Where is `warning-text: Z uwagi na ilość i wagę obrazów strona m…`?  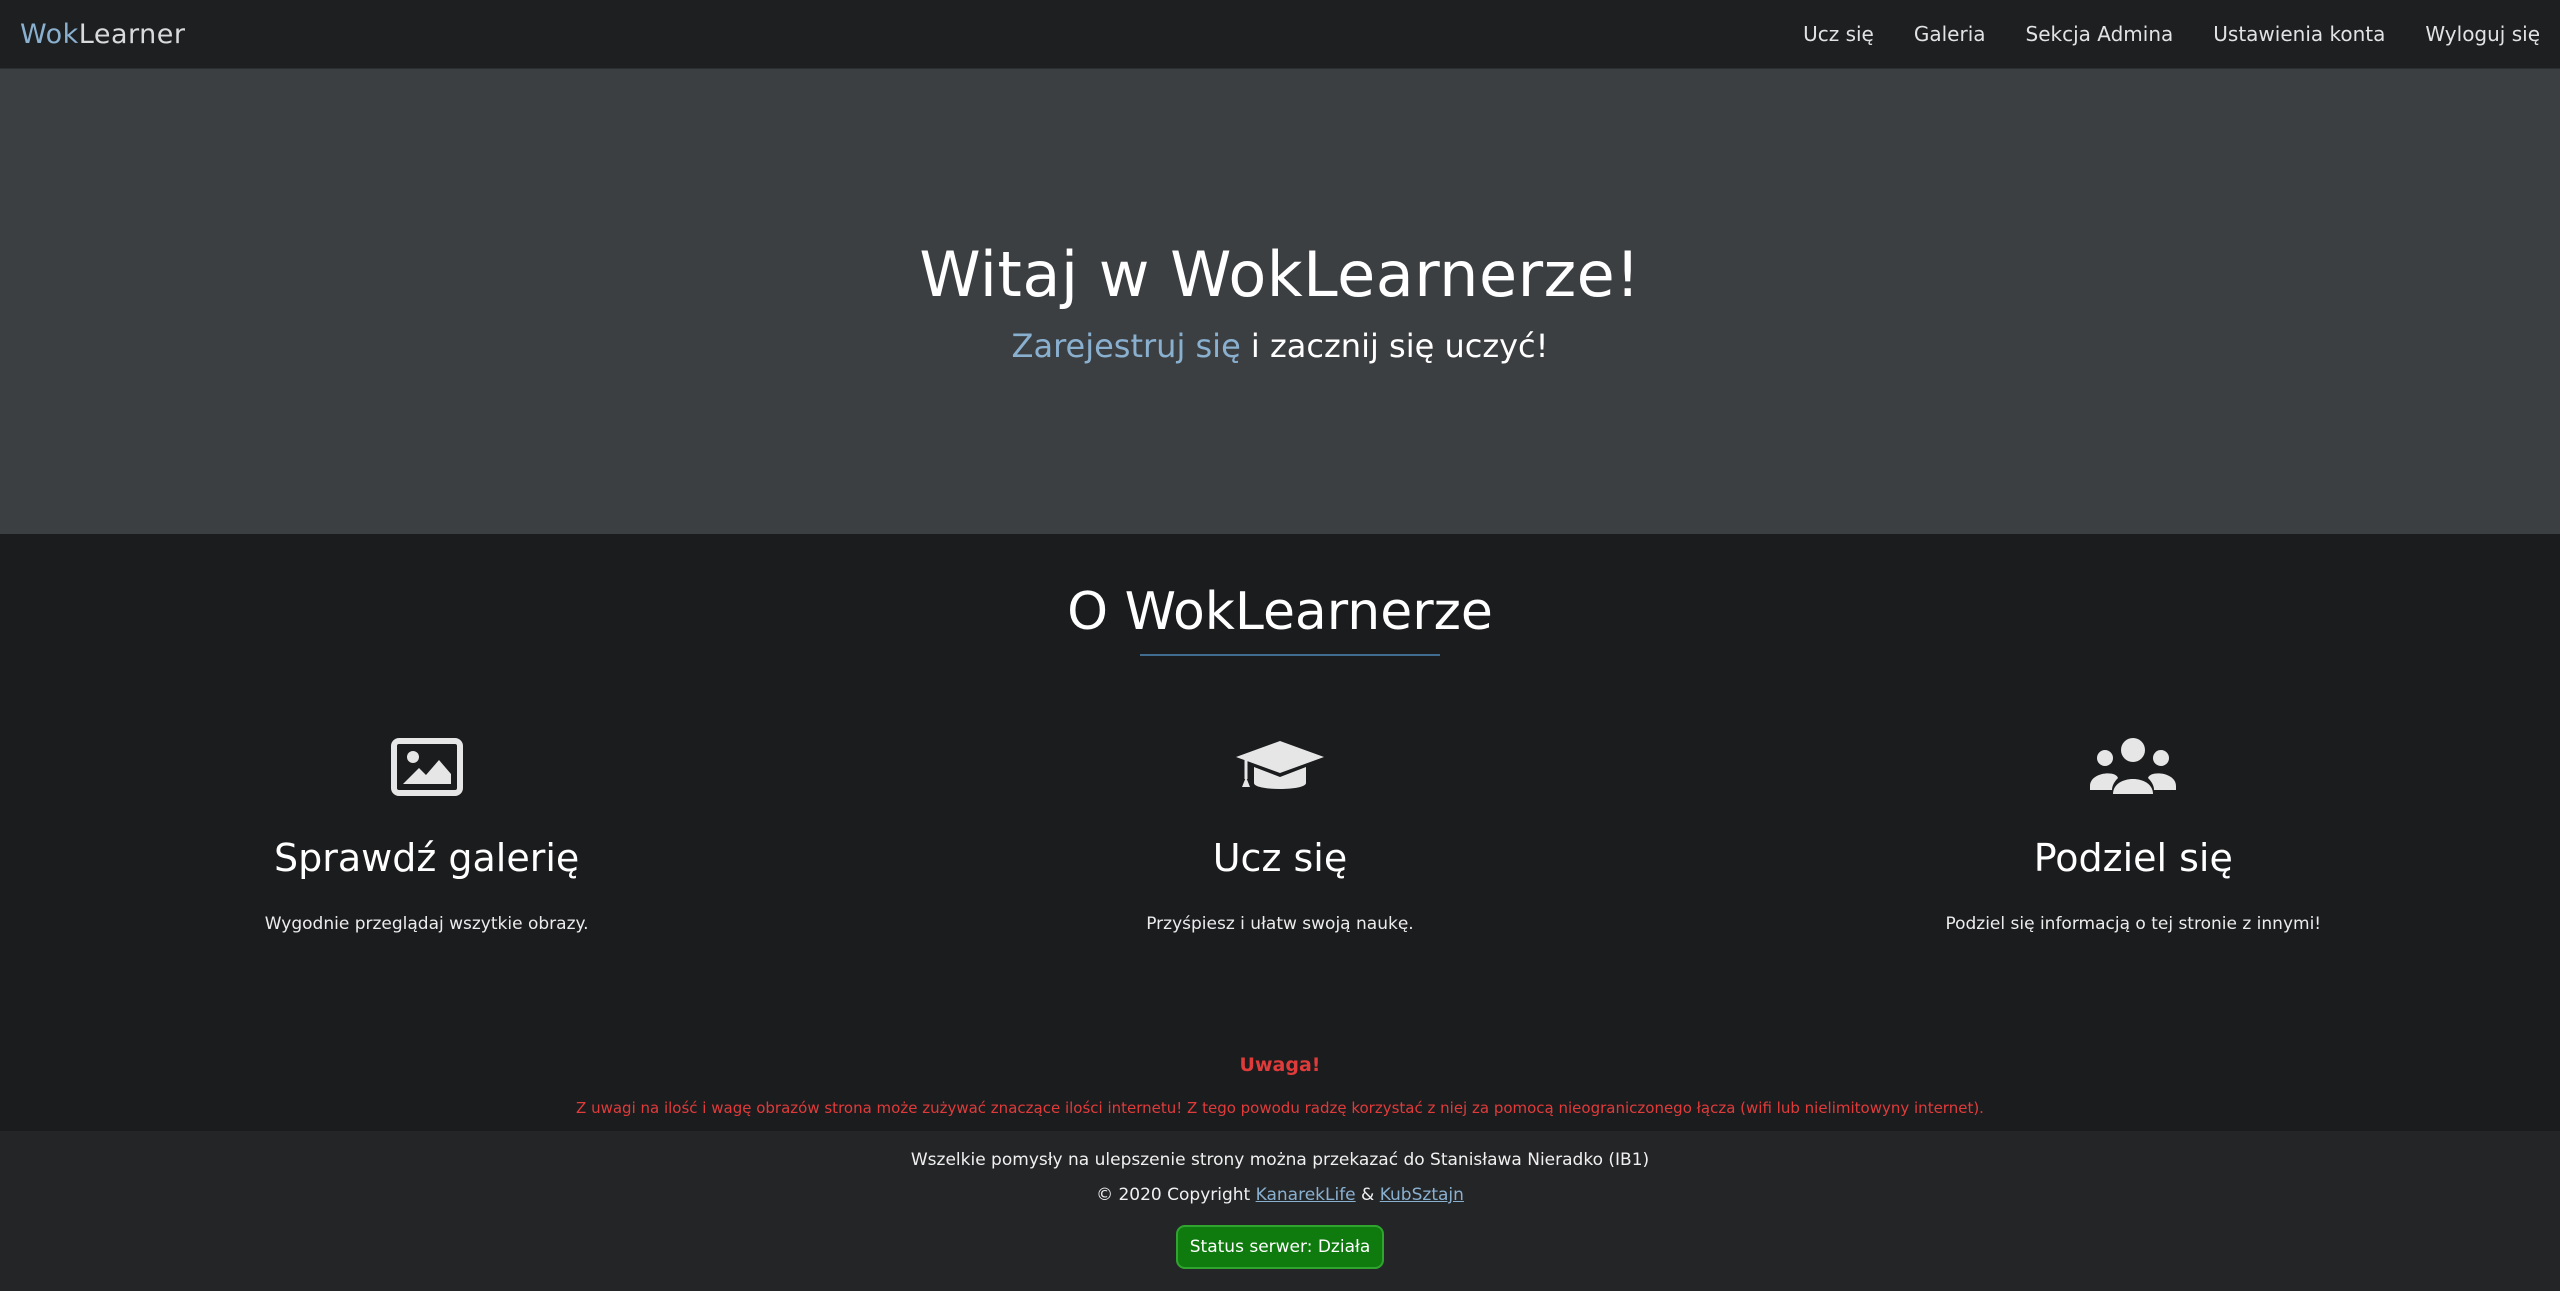 warning-text: Z uwagi na ilość i wagę obrazów strona m… is located at coordinates (1280, 1108).